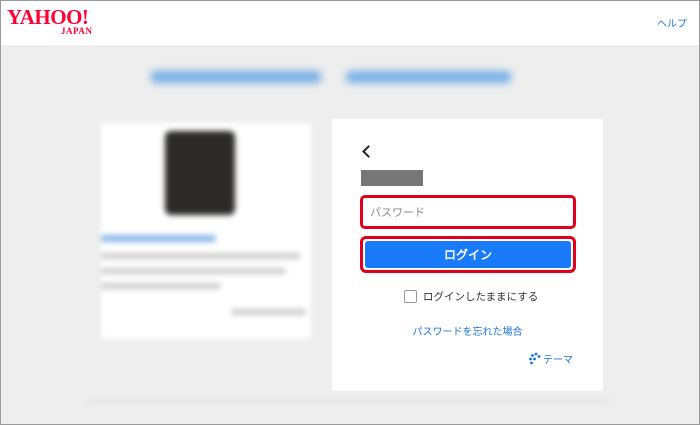  What do you see at coordinates (350, 23) in the screenshot?
I see `page-header: YAHOO! JAPAN ヘルプ` at bounding box center [350, 23].